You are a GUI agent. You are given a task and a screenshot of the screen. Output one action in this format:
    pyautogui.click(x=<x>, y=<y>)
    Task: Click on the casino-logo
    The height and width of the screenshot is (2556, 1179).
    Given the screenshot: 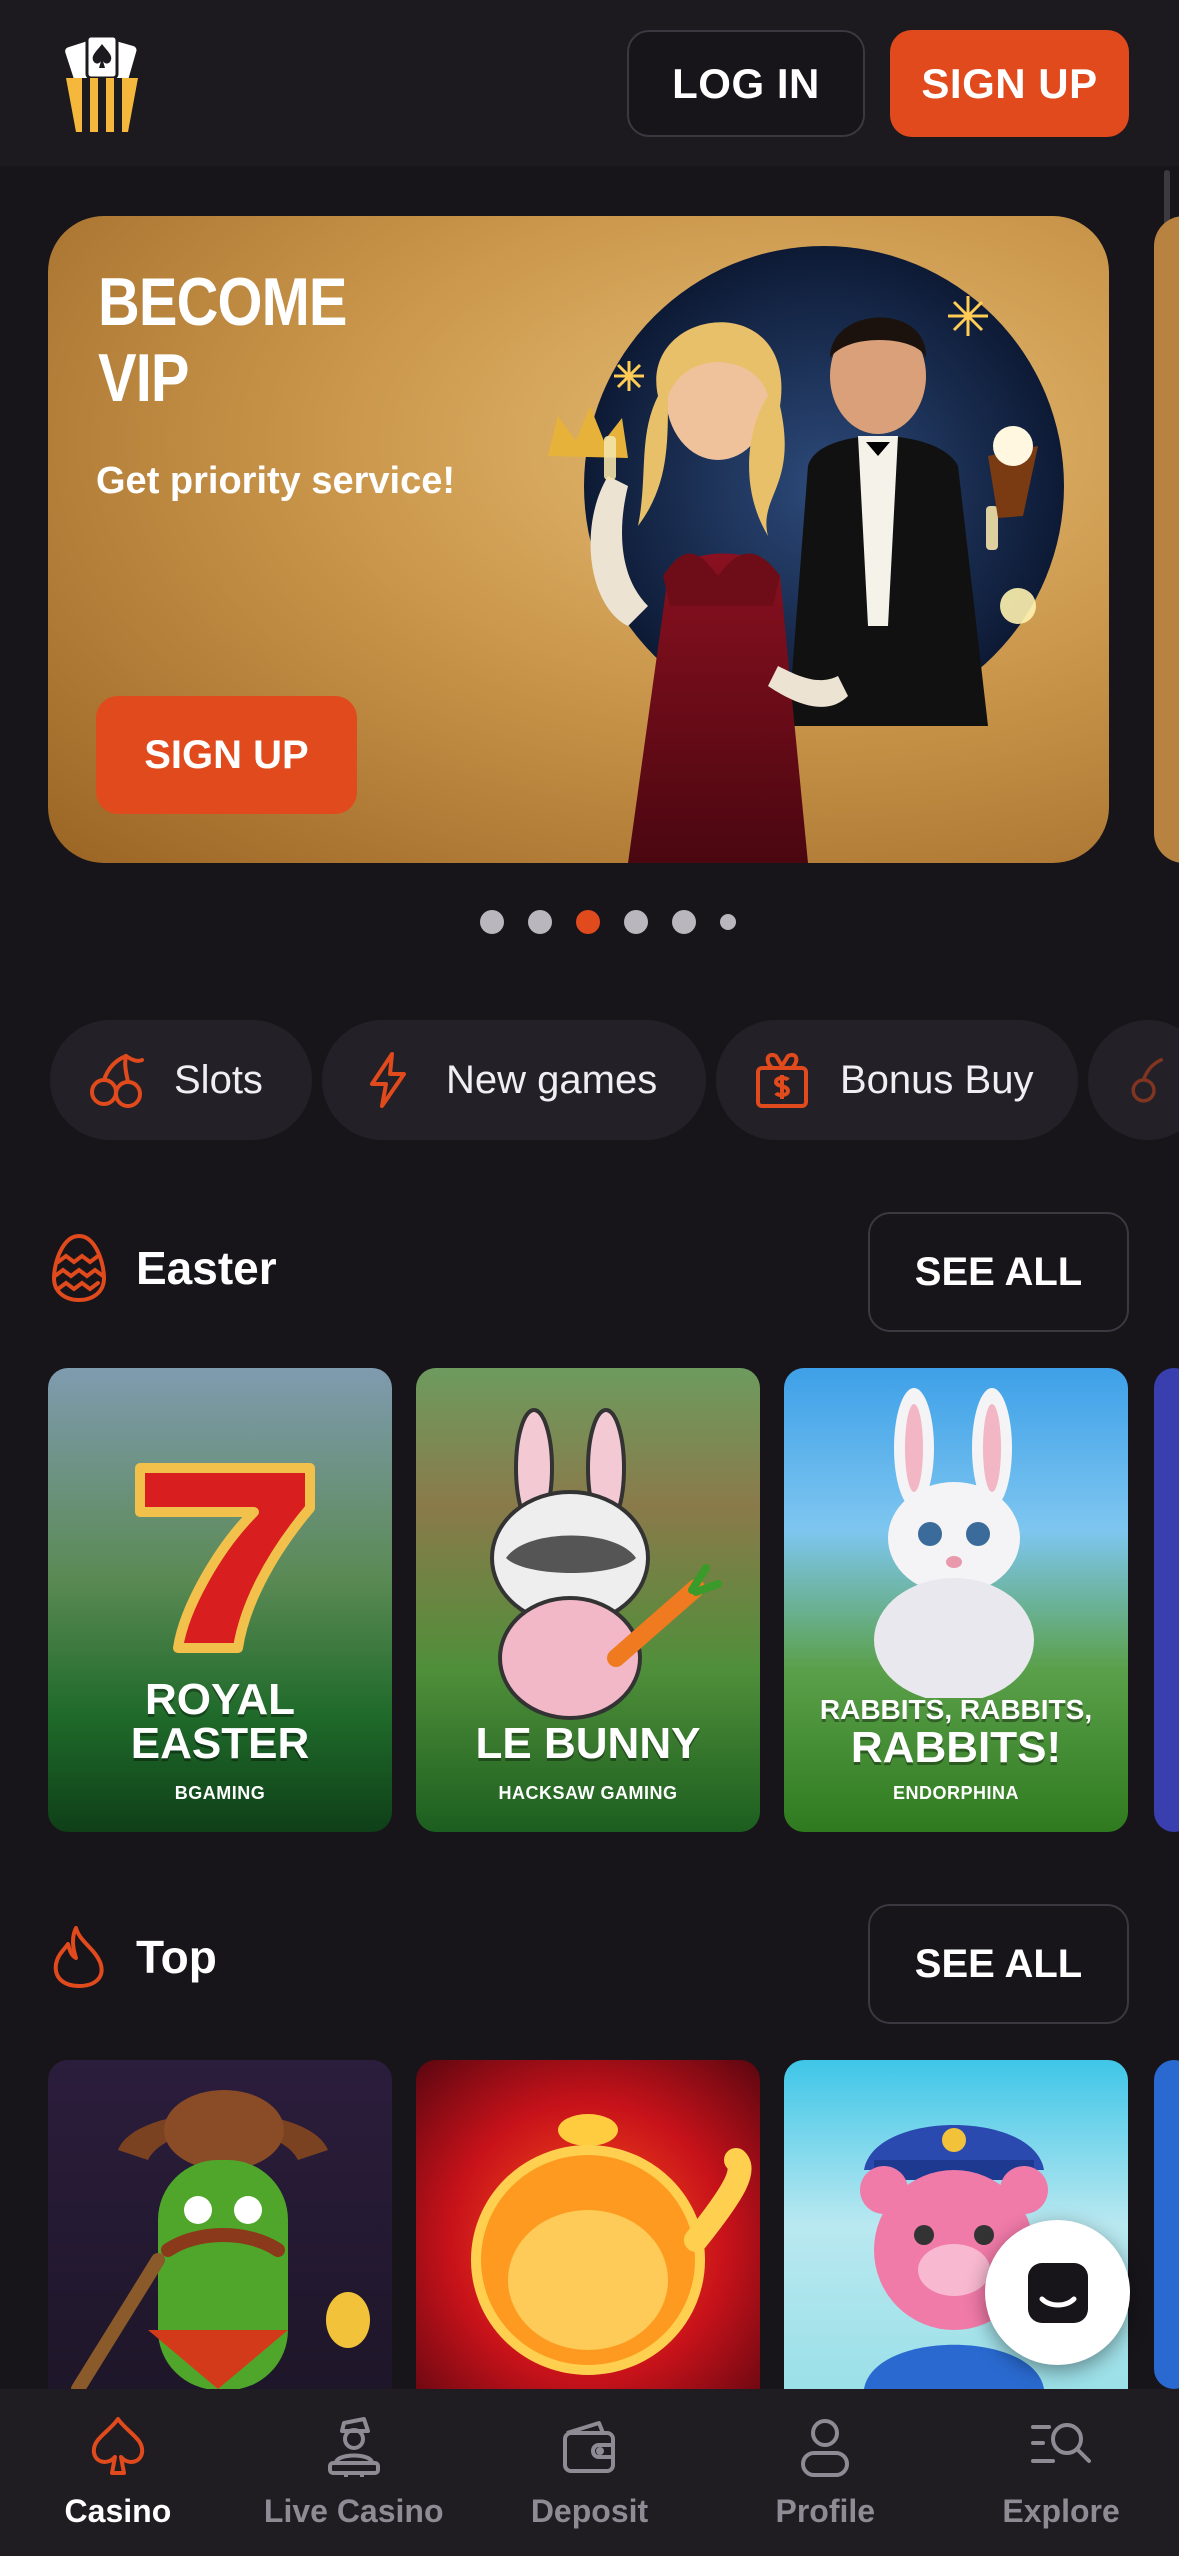 What is the action you would take?
    pyautogui.click(x=102, y=84)
    